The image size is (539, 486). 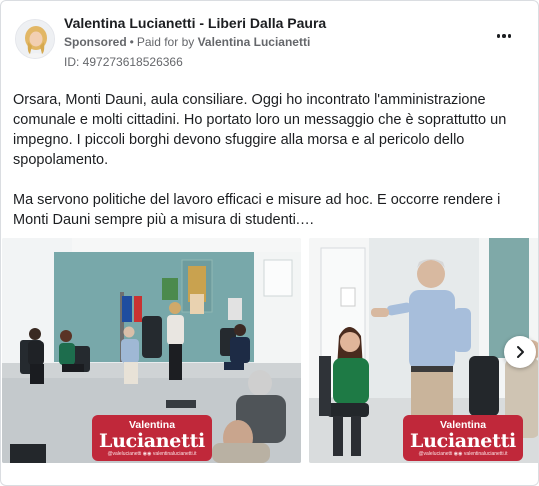 What do you see at coordinates (165, 42) in the screenshot?
I see `paid-for-label: Paid for by` at bounding box center [165, 42].